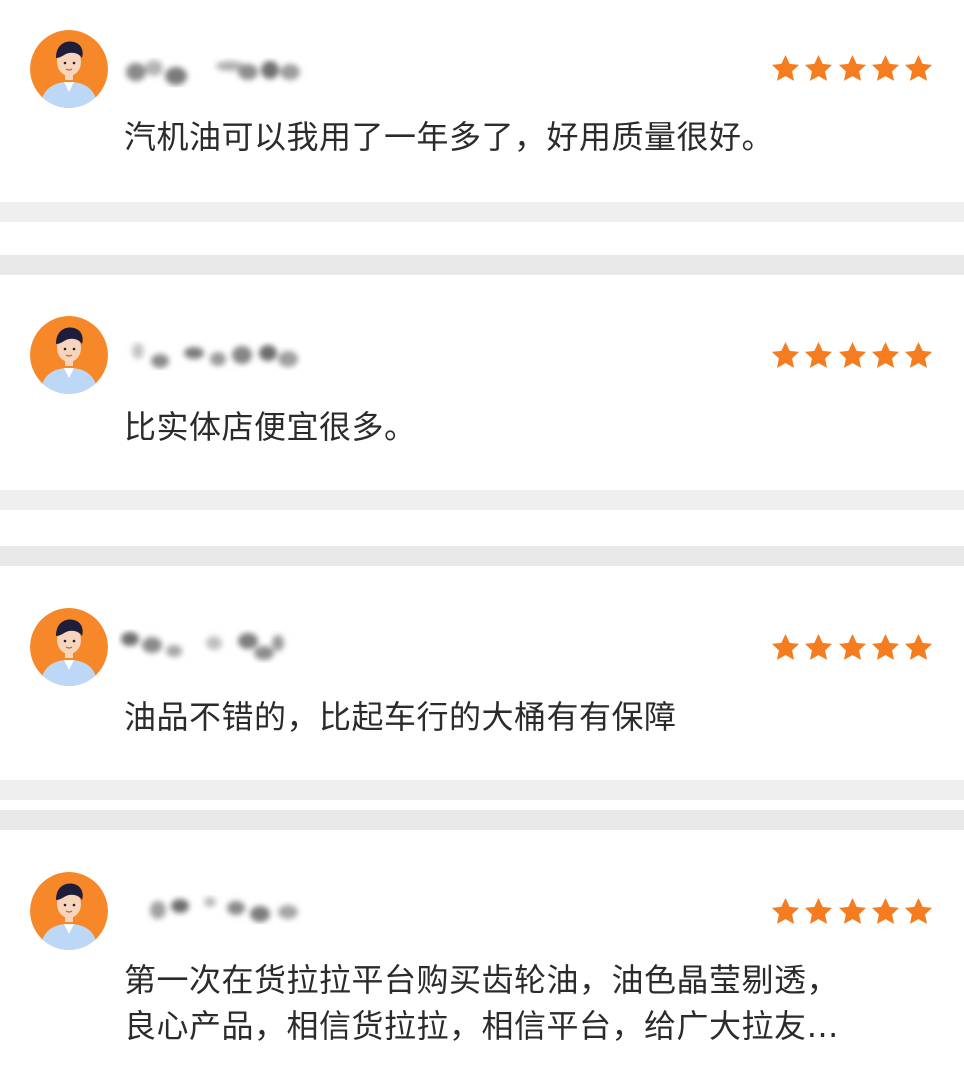 The image size is (964, 1068). What do you see at coordinates (270, 427) in the screenshot?
I see `review-text: 比实体店便宜很多。` at bounding box center [270, 427].